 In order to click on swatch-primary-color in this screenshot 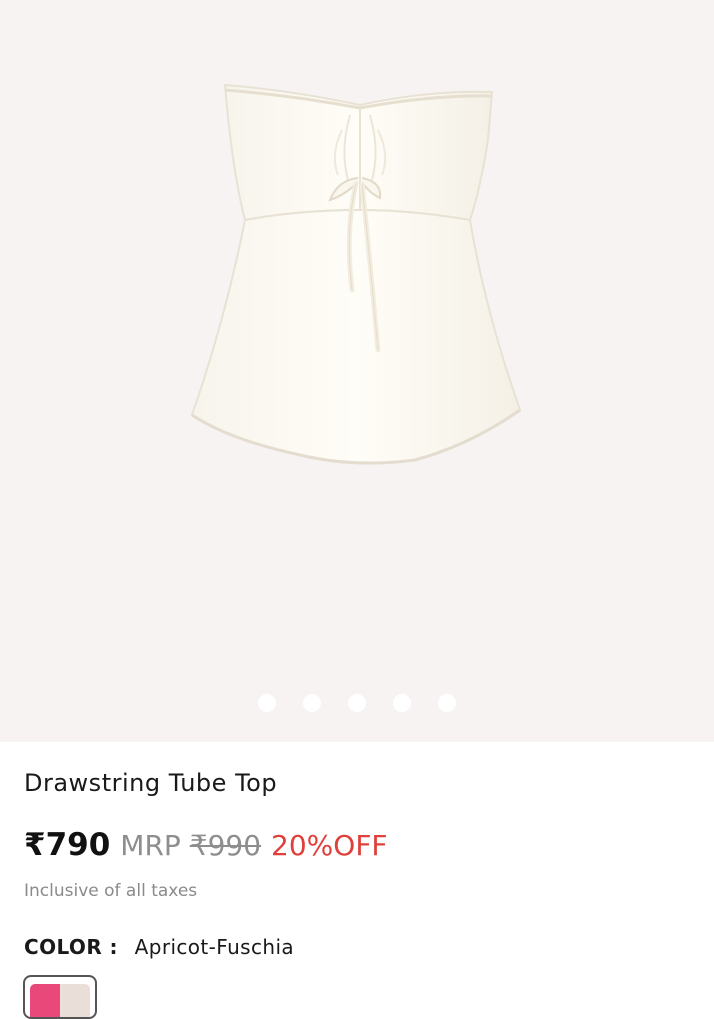, I will do `click(45, 1000)`.